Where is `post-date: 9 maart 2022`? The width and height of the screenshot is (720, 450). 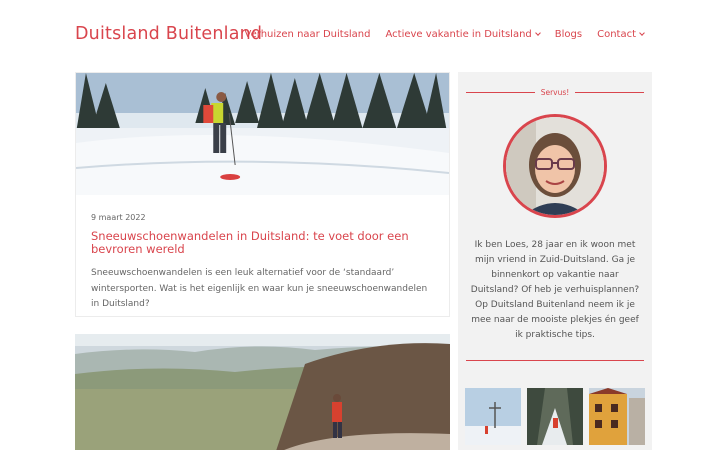
post-date: 9 maart 2022 is located at coordinates (118, 217).